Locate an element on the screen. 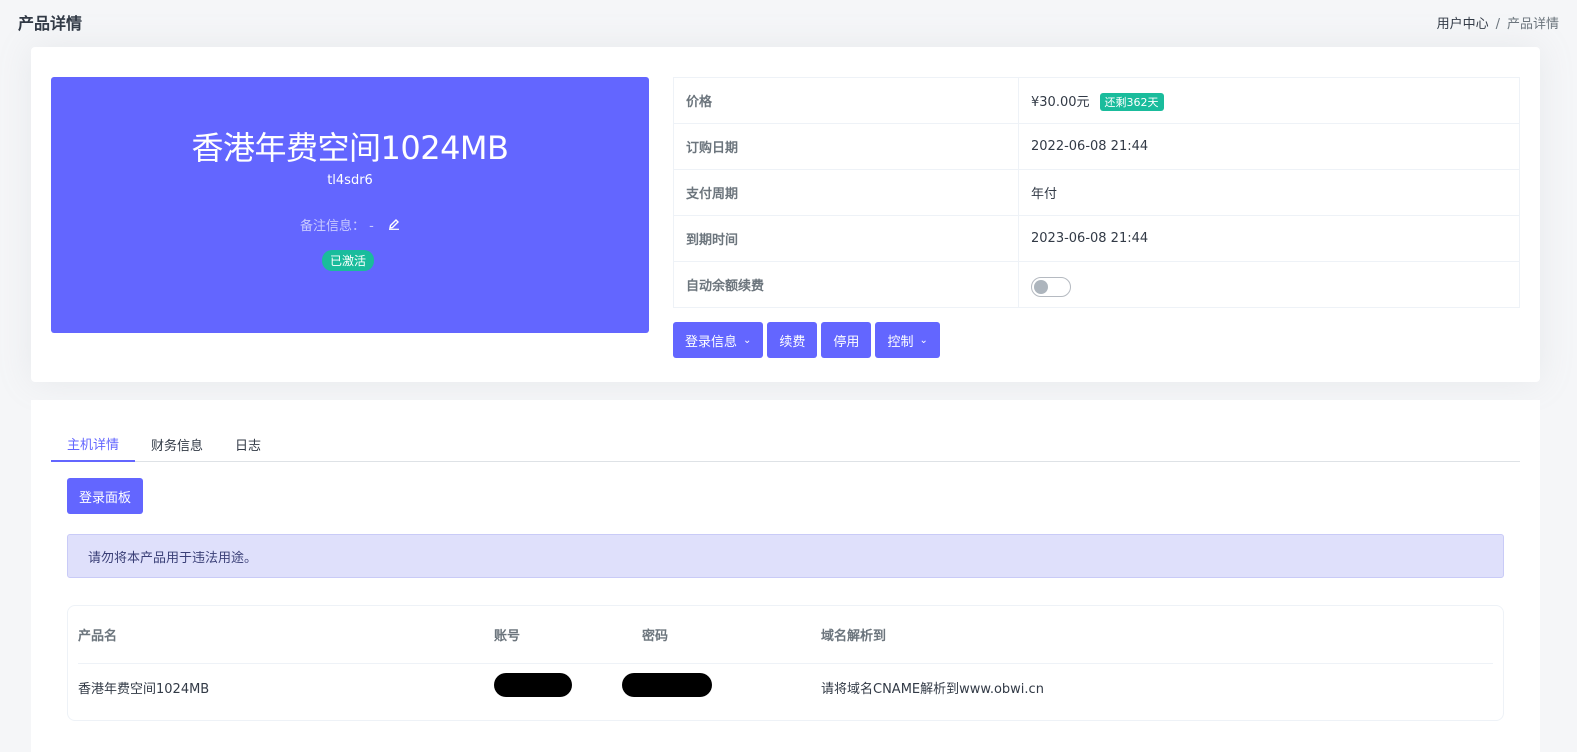 Image resolution: width=1577 pixels, height=752 pixels. order-date-label: 订购日期 is located at coordinates (846, 146).